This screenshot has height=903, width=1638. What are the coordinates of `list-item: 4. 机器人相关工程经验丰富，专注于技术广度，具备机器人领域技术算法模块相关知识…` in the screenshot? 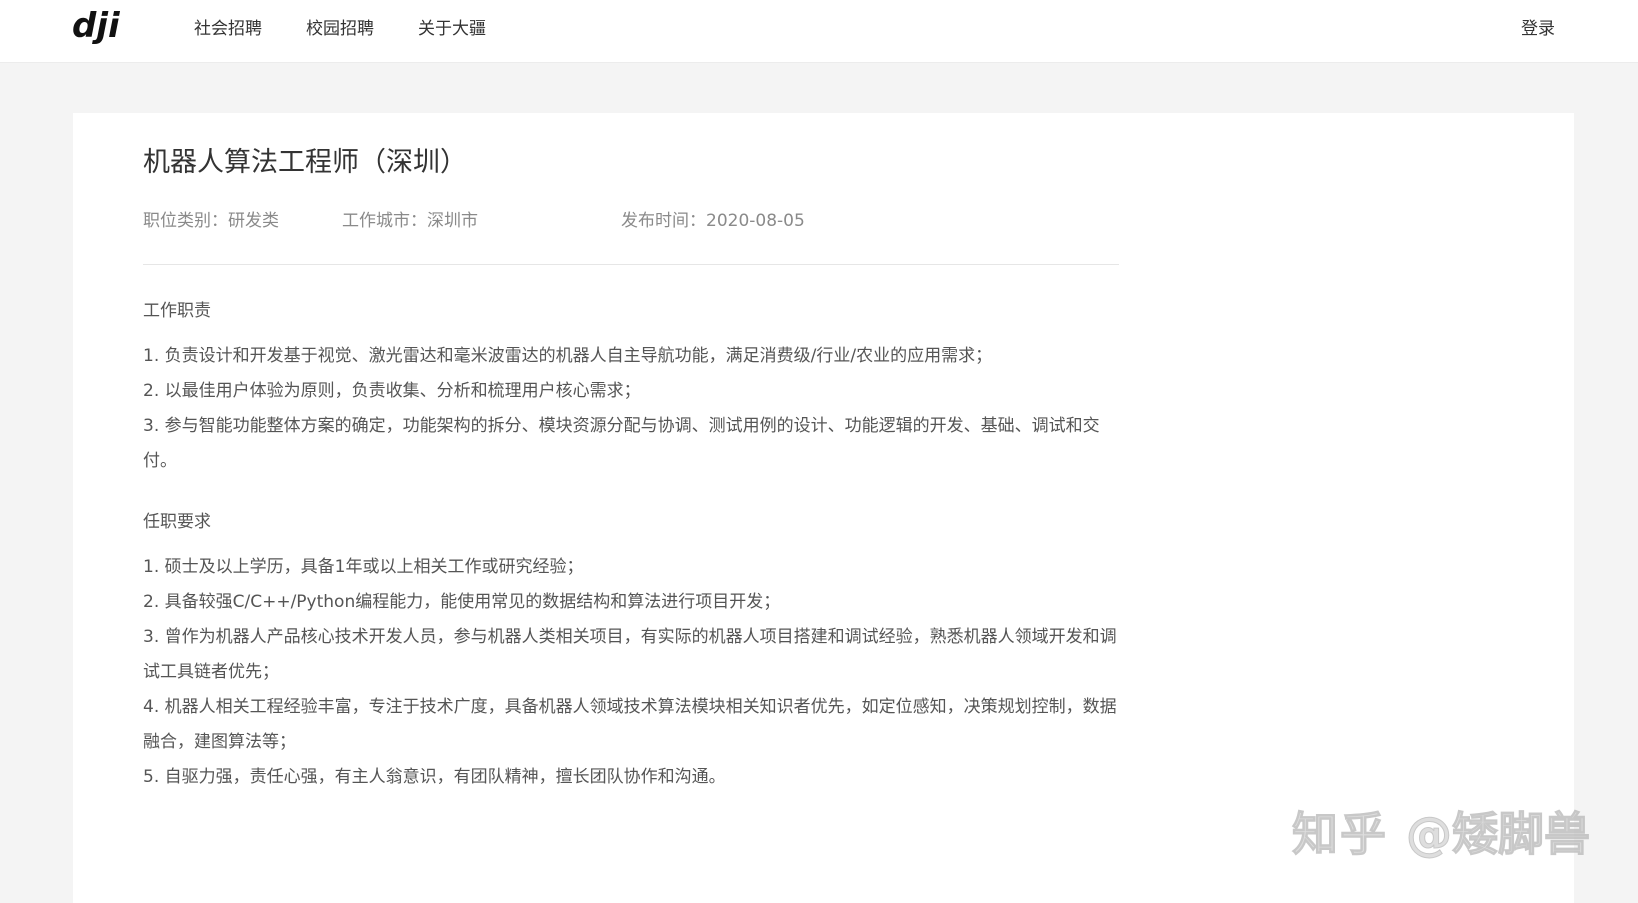 It's located at (630, 724).